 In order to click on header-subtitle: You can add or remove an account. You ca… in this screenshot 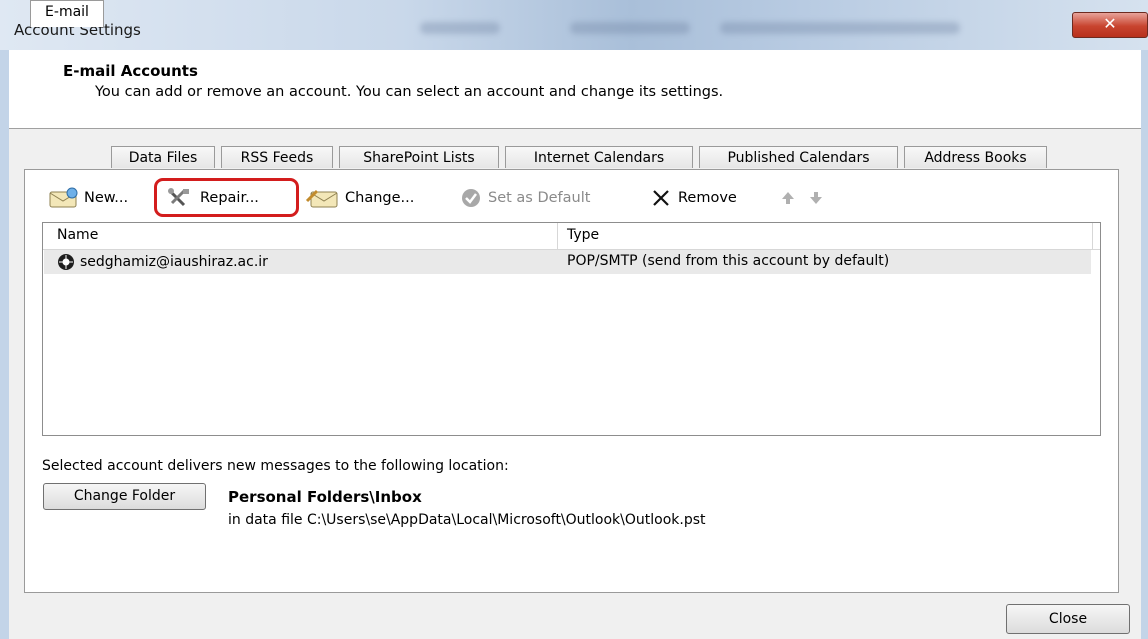, I will do `click(409, 92)`.